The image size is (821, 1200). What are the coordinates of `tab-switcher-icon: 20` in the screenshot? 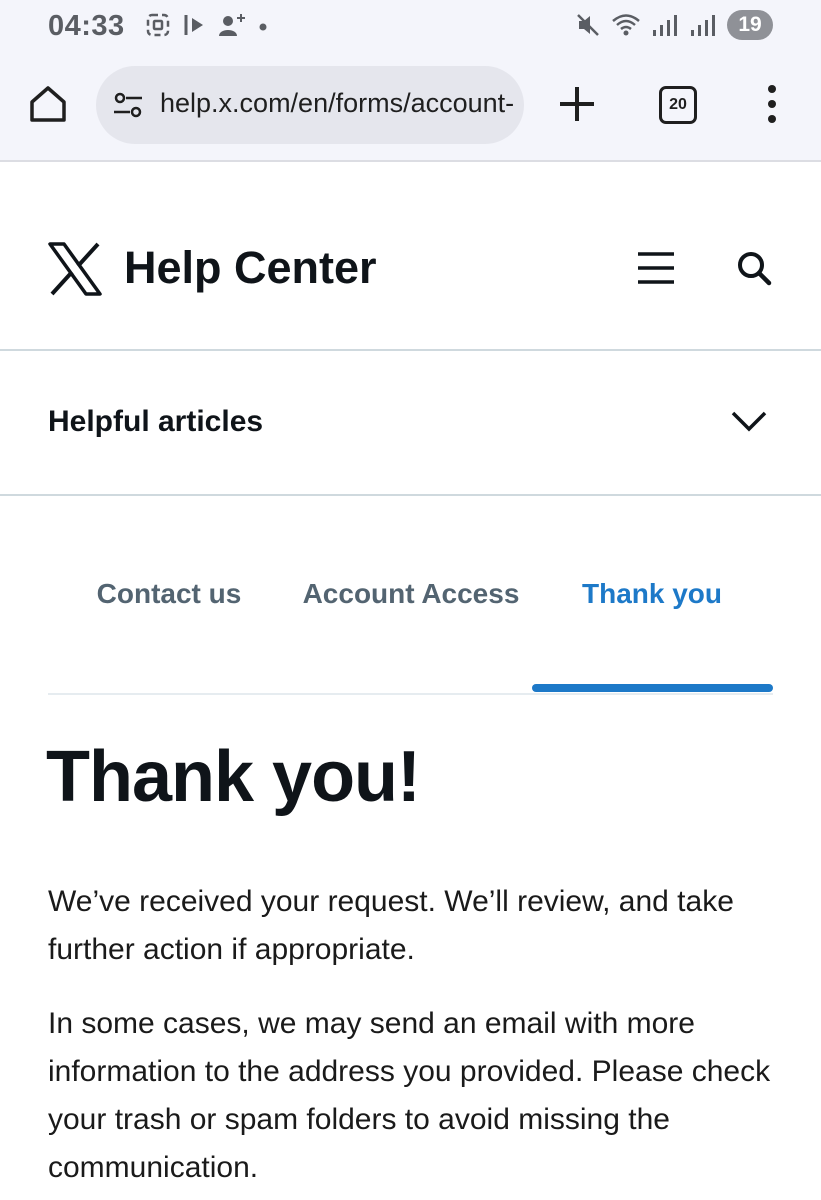 It's located at (678, 105).